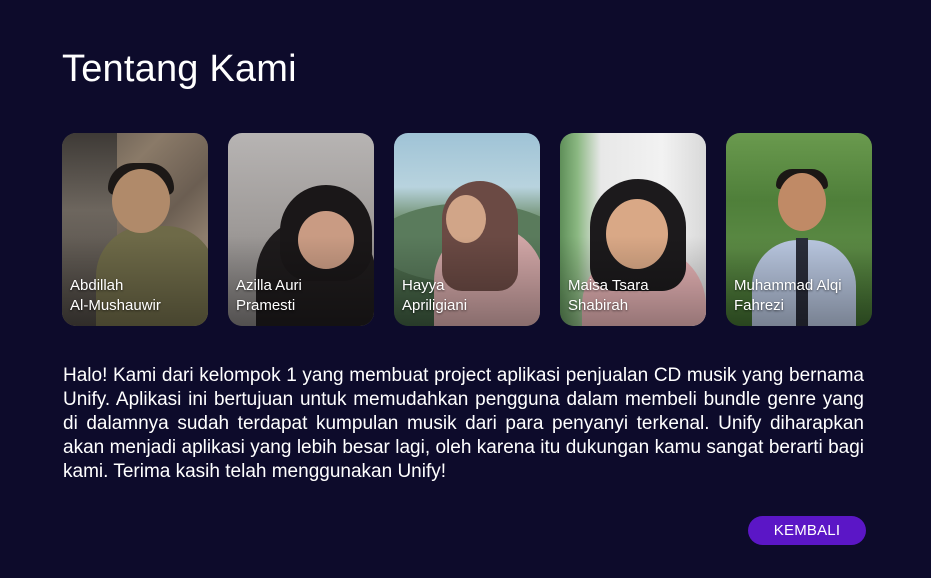  I want to click on team-name-line-2: Apriligiani, so click(435, 305).